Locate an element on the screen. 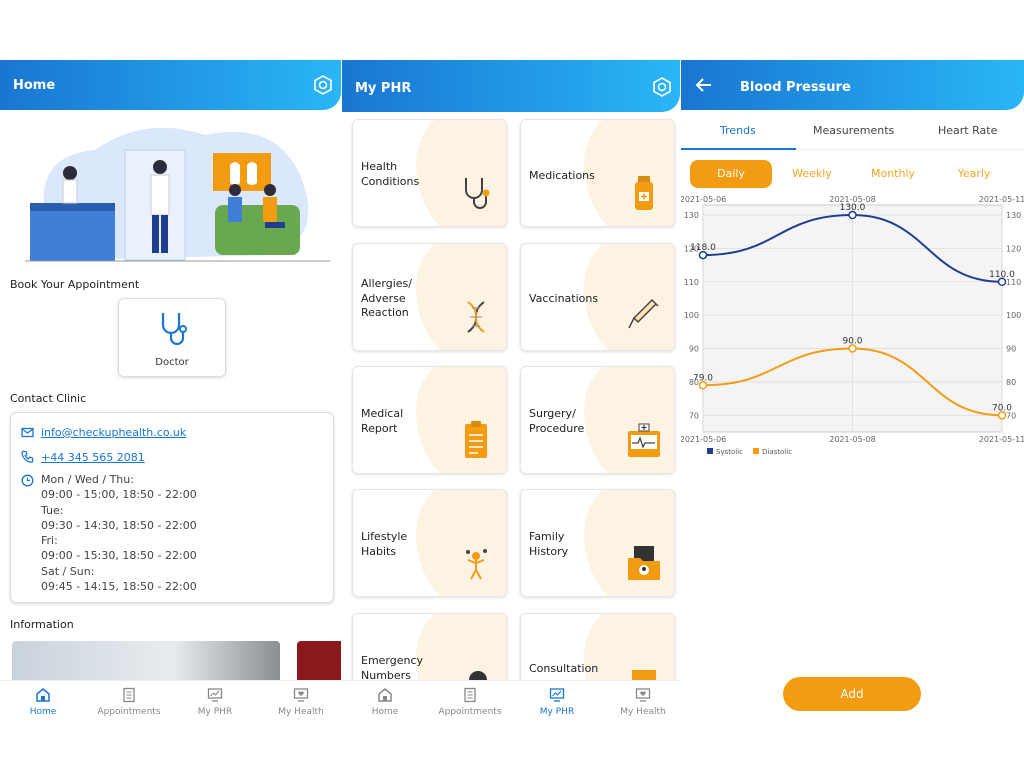  bottom-nav: Home Appointments My PHR My Health is located at coordinates (511, 705).